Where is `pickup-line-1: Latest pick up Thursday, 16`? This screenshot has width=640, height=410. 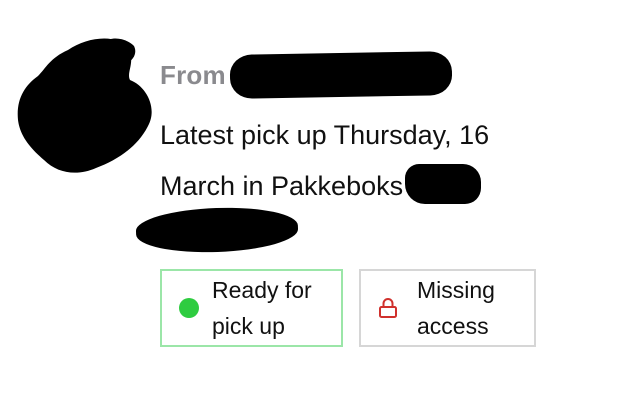 pickup-line-1: Latest pick up Thursday, 16 is located at coordinates (325, 135).